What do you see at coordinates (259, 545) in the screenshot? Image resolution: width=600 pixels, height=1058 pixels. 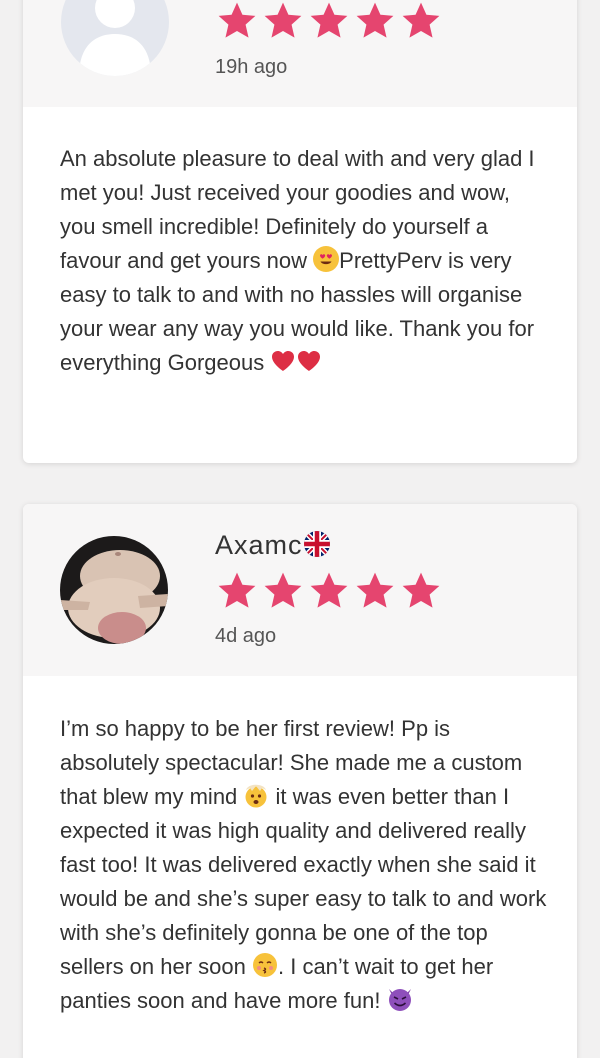 I see `reviewer-name: Axamc` at bounding box center [259, 545].